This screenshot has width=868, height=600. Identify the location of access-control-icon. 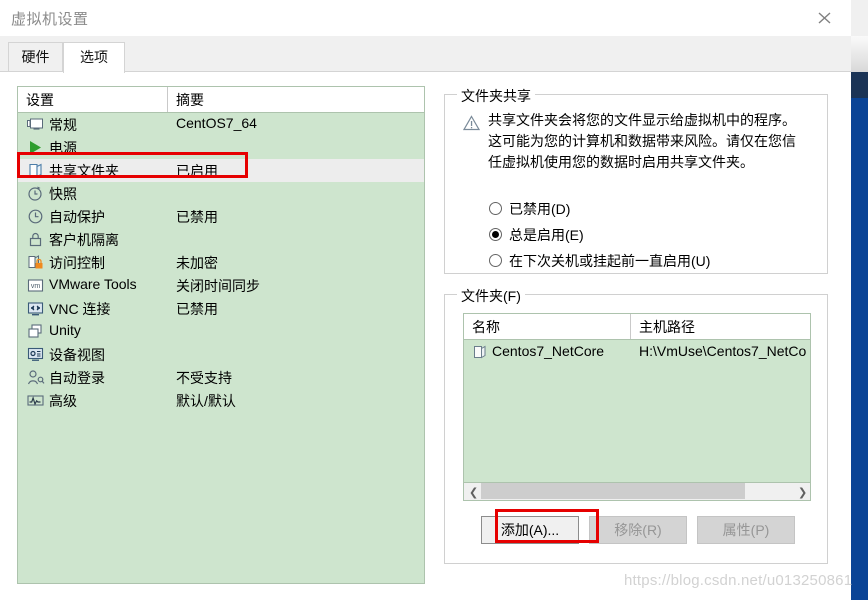
(35, 262).